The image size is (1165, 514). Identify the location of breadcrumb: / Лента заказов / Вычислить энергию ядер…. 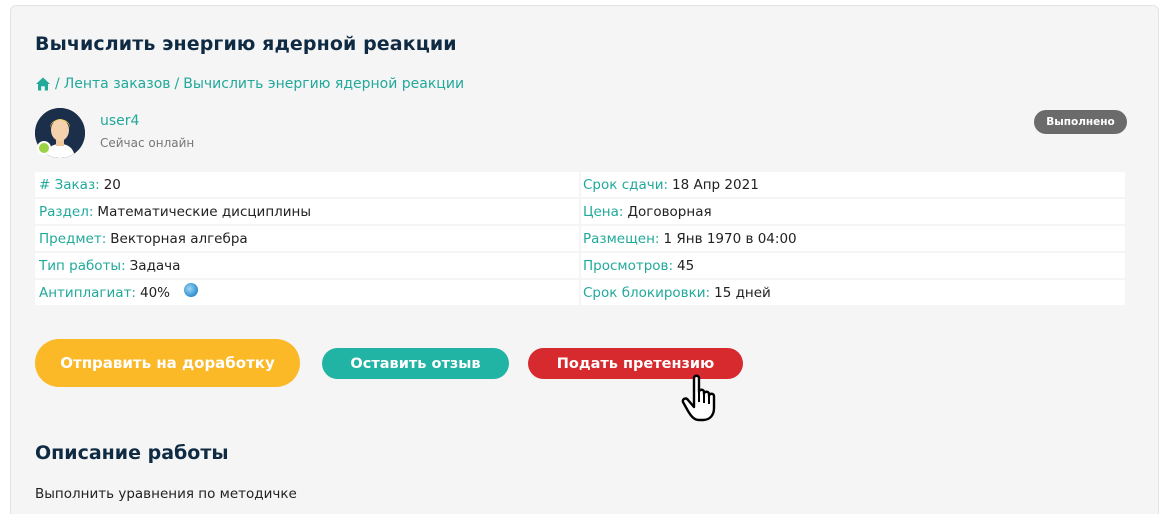
(249, 84).